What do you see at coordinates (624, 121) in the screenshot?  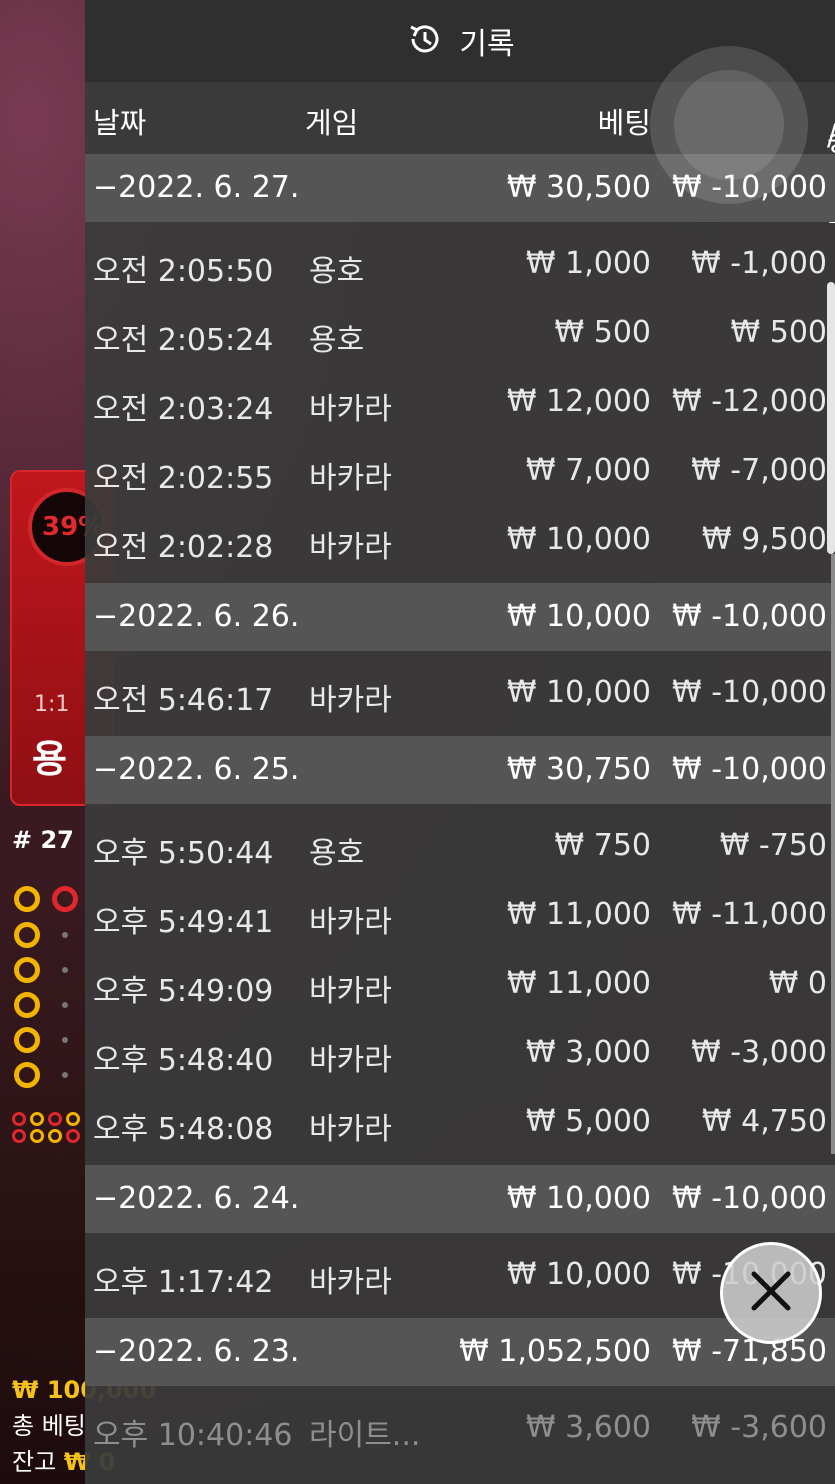 I see `column-bet: 베팅` at bounding box center [624, 121].